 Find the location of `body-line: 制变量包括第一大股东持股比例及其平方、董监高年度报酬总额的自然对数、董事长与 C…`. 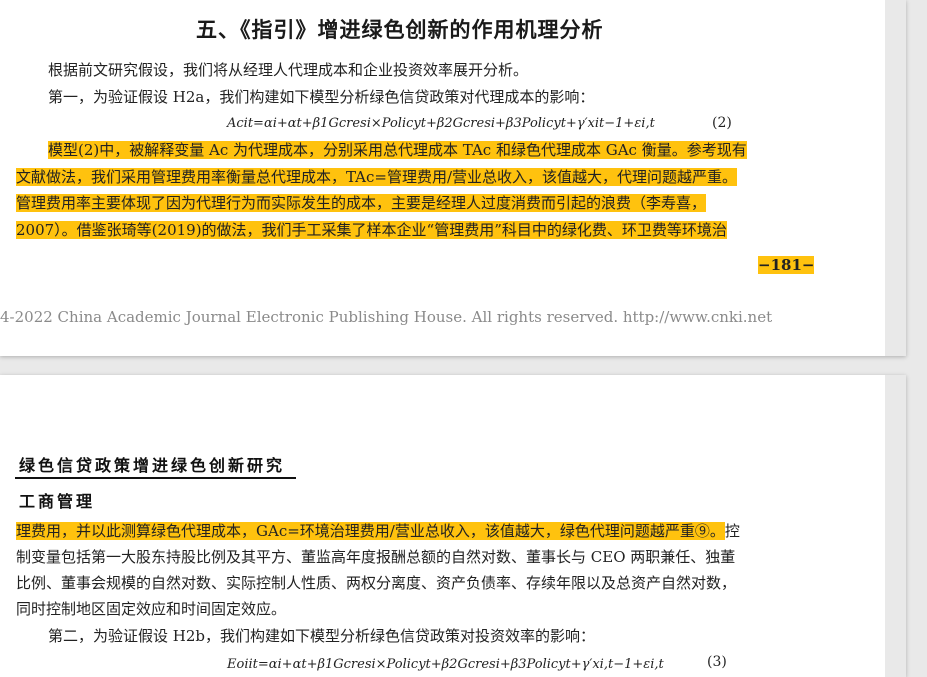

body-line: 制变量包括第一大股东持股比例及其平方、董监高年度报酬总额的自然对数、董事长与 C… is located at coordinates (376, 557).